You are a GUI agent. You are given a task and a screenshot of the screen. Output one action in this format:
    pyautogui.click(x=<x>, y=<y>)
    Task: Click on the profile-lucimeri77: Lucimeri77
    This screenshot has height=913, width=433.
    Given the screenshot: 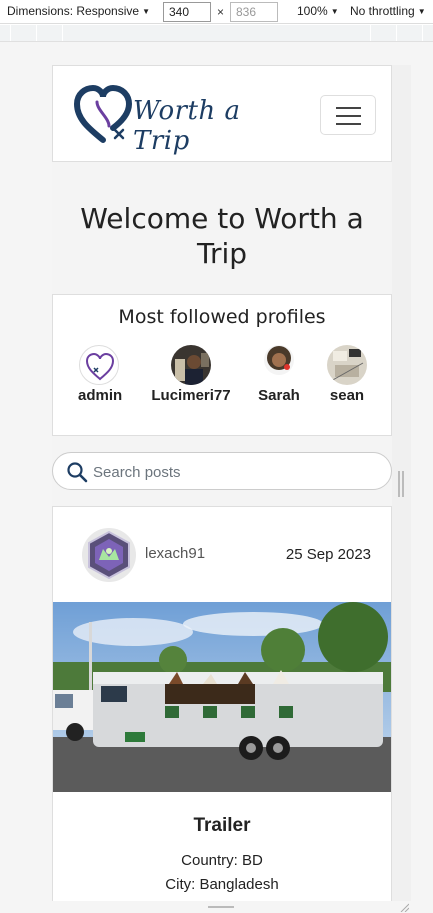 What is the action you would take?
    pyautogui.click(x=191, y=374)
    